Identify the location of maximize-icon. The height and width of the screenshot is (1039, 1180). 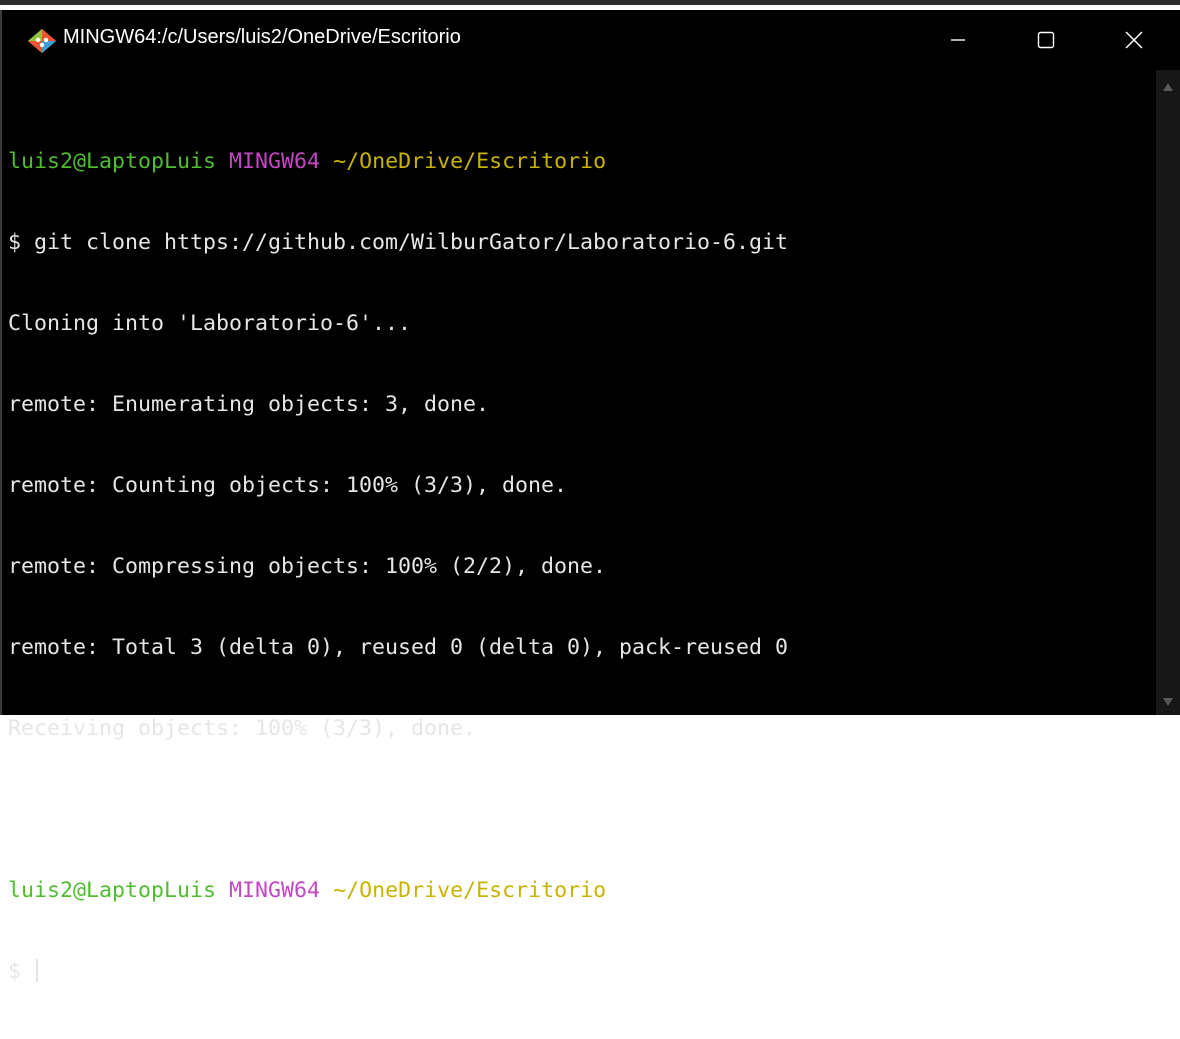
(1046, 40).